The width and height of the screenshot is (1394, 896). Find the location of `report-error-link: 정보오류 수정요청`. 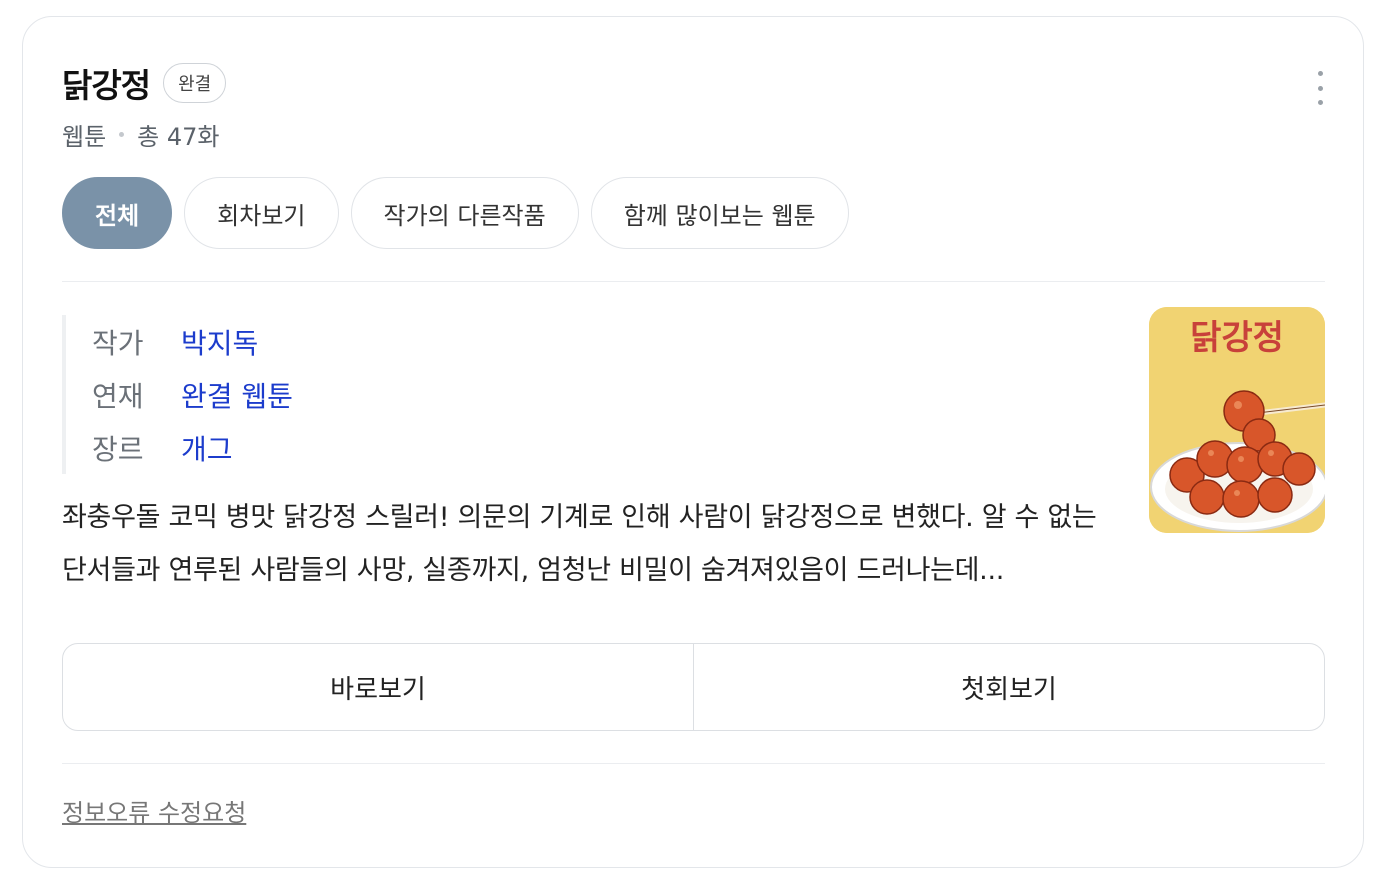

report-error-link: 정보오류 수정요청 is located at coordinates (154, 810).